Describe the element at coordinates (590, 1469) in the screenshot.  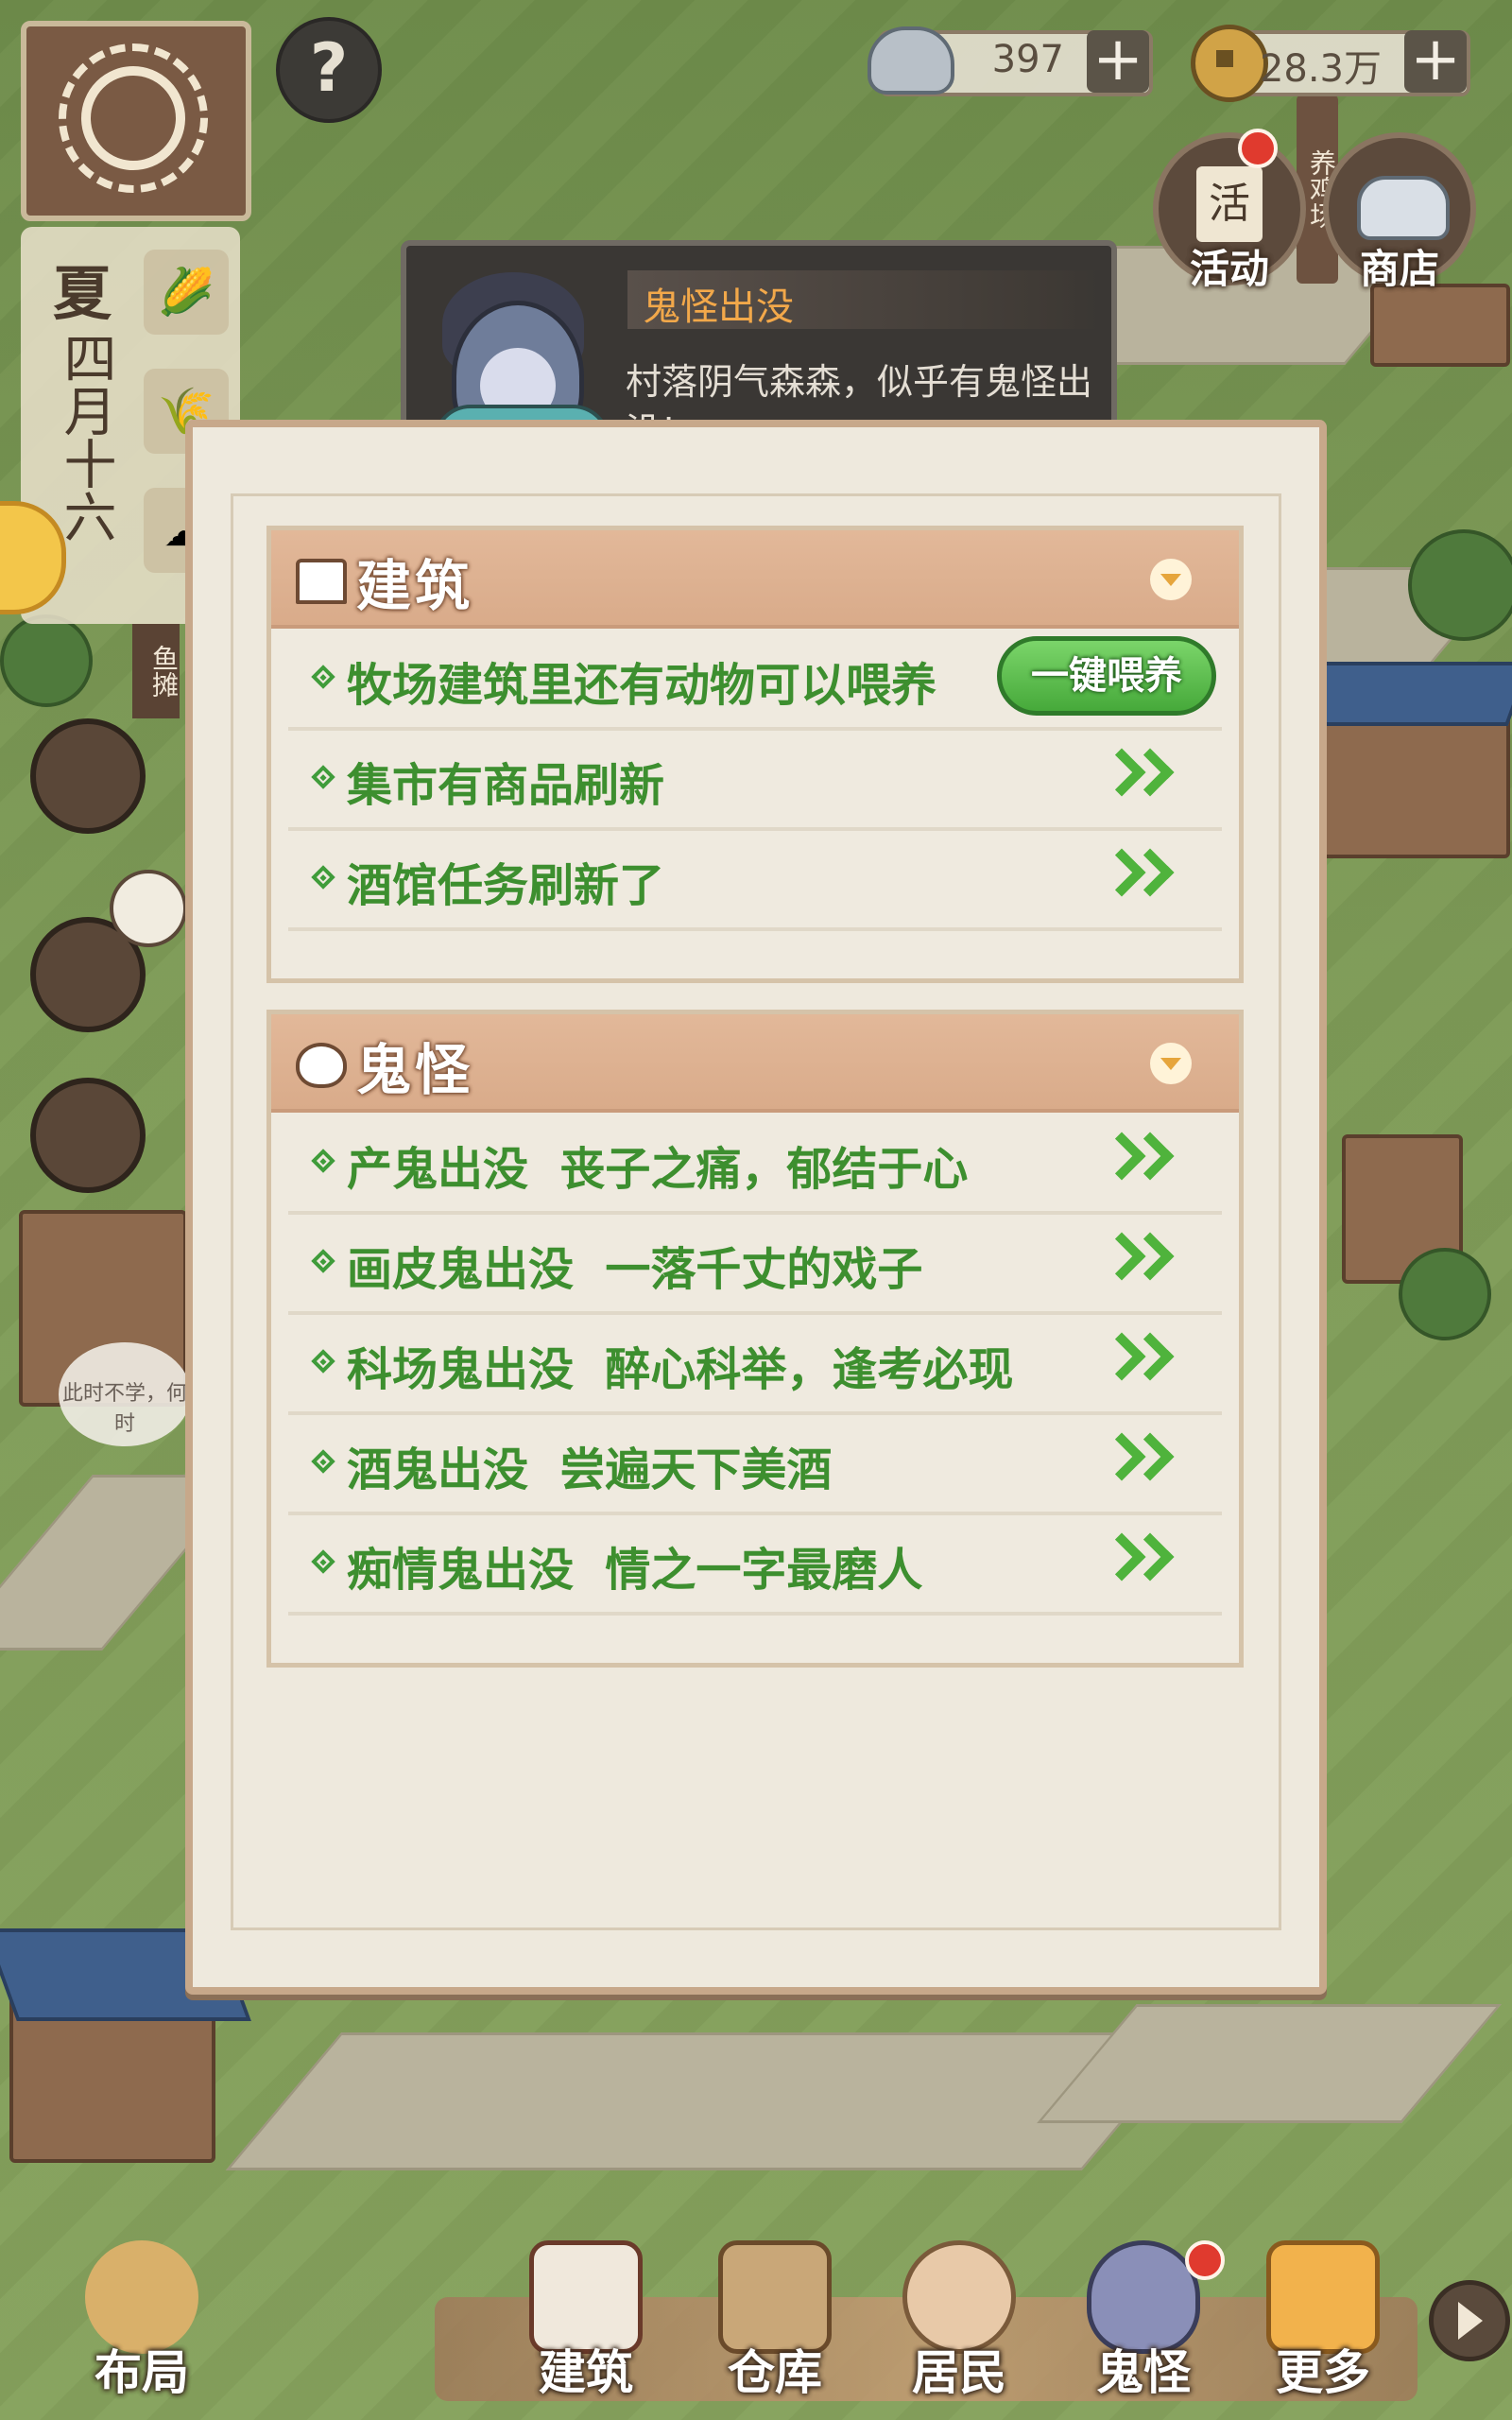
I see `list-item-text: 酒鬼出没 尝遍天下美酒` at that location.